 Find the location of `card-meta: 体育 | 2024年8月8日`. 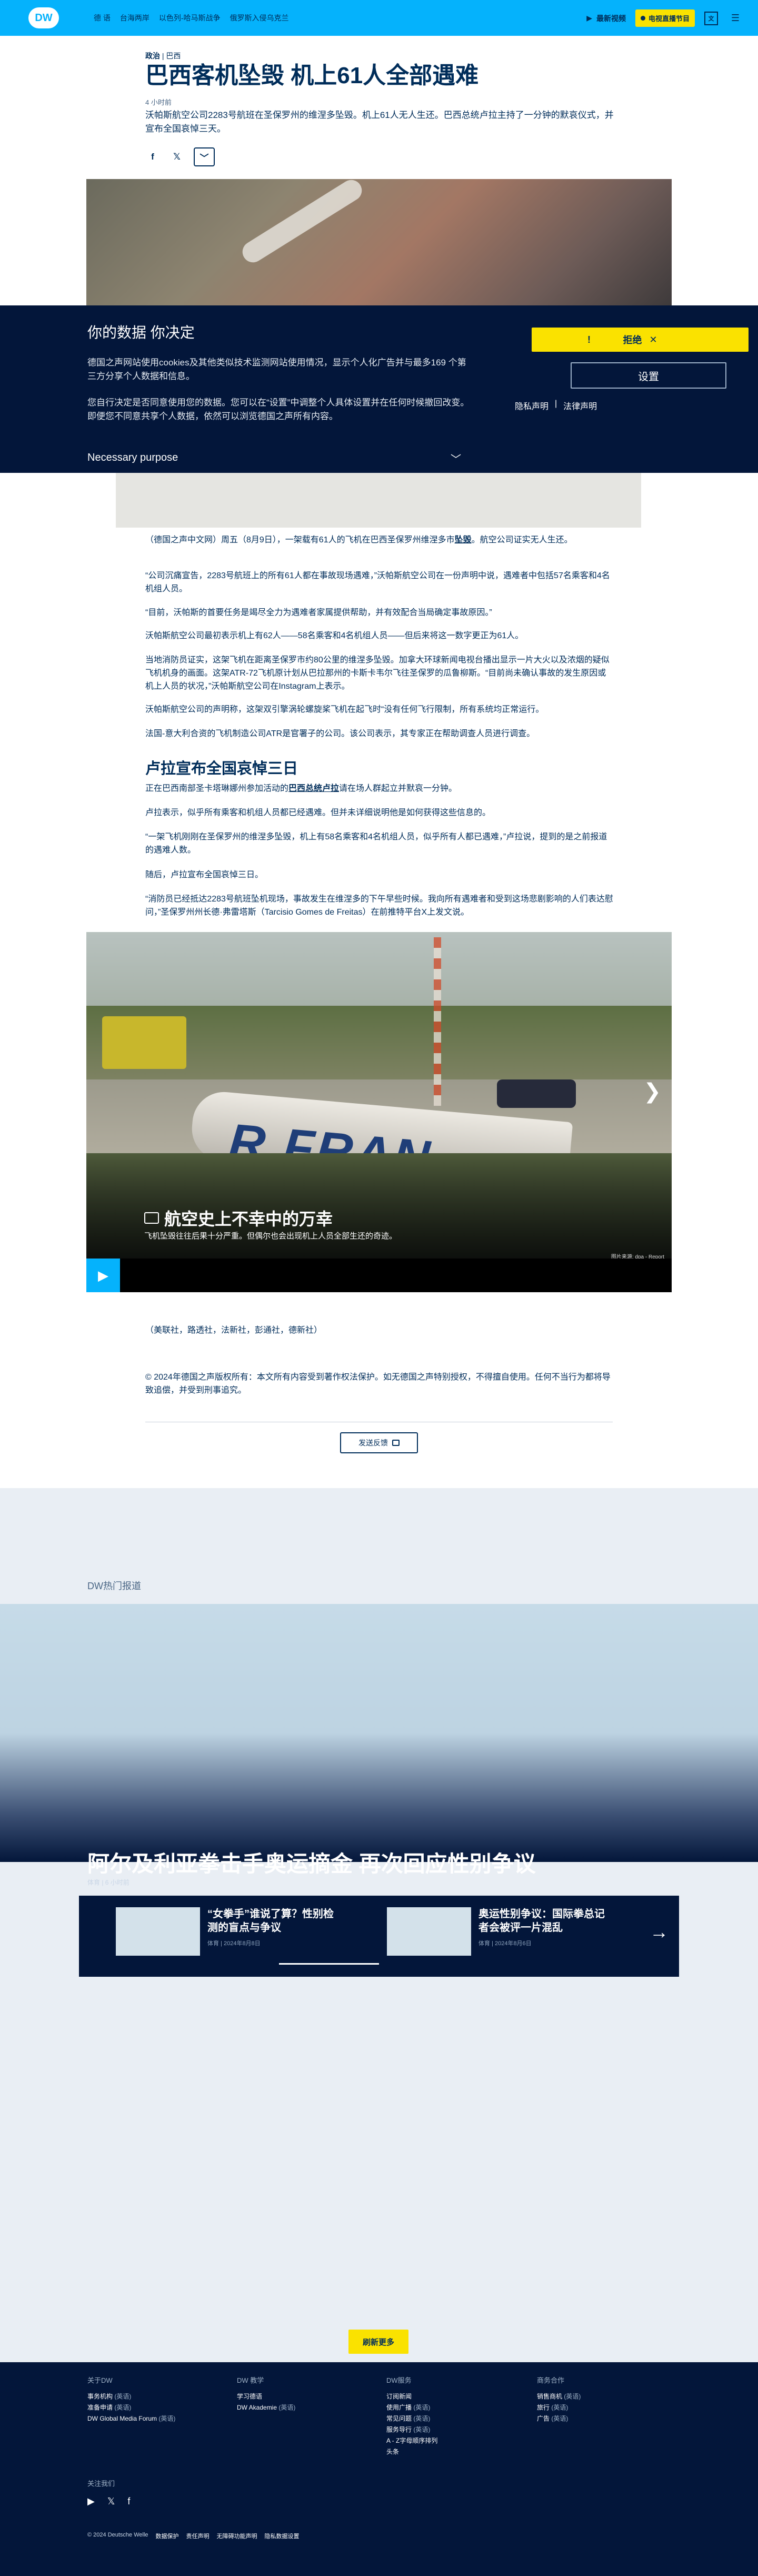

card-meta: 体育 | 2024年8月8日 is located at coordinates (234, 1943).